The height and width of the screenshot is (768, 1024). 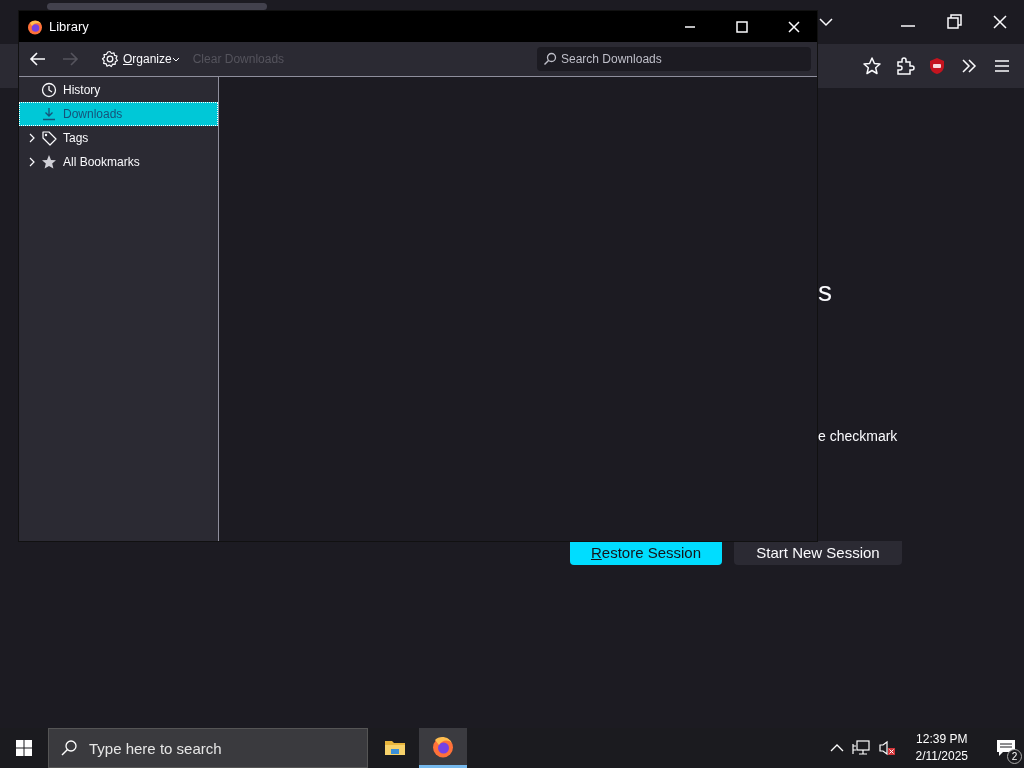 What do you see at coordinates (49, 90) in the screenshot?
I see `clock-icon` at bounding box center [49, 90].